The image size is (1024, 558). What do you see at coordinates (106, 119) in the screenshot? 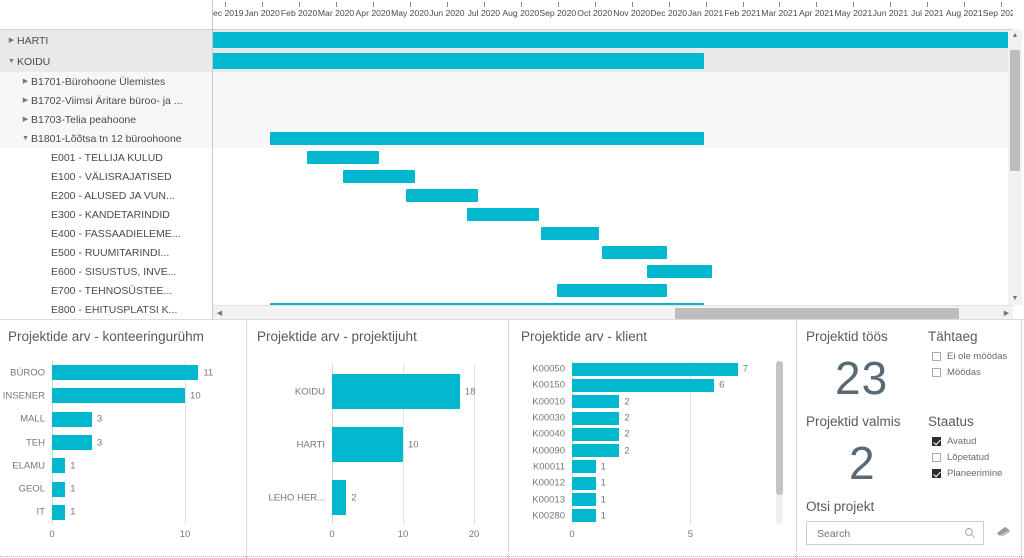
I see `gantt-tree-row: ▶ B1703-Telia peahoone` at bounding box center [106, 119].